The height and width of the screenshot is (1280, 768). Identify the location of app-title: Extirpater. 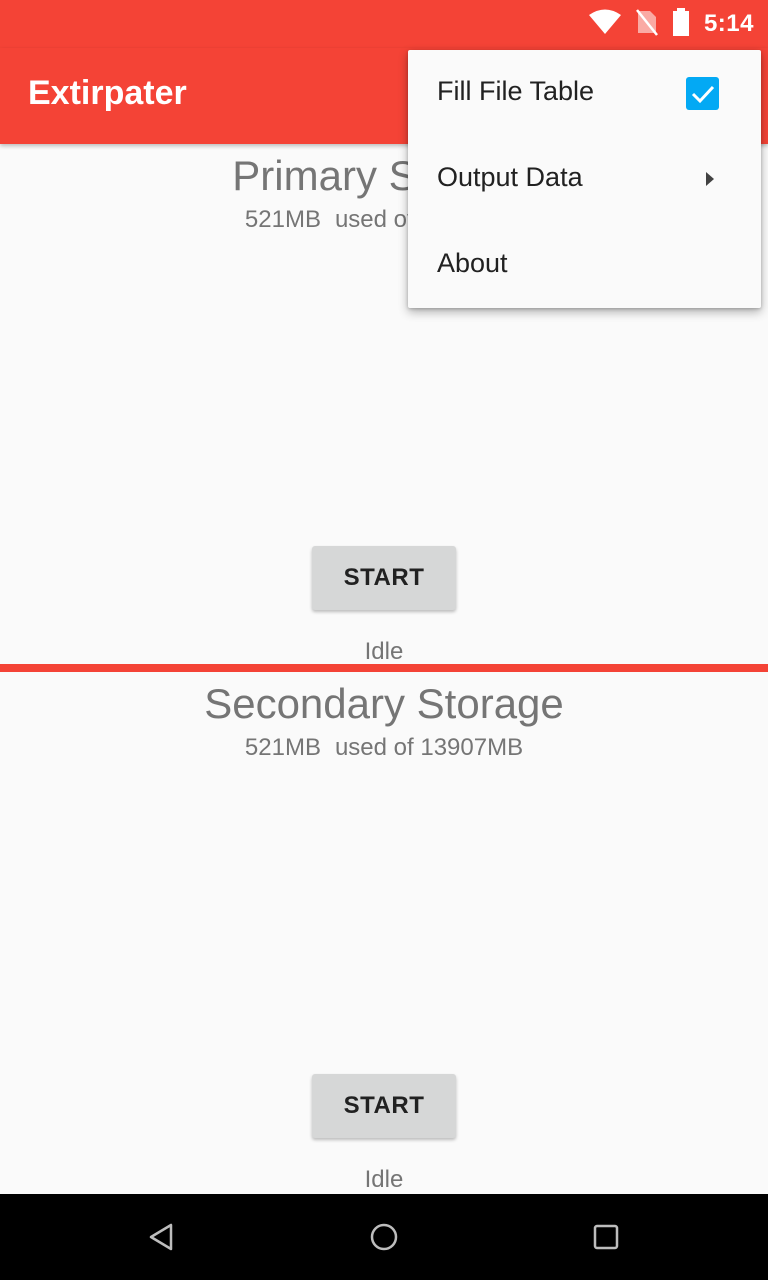
(107, 93).